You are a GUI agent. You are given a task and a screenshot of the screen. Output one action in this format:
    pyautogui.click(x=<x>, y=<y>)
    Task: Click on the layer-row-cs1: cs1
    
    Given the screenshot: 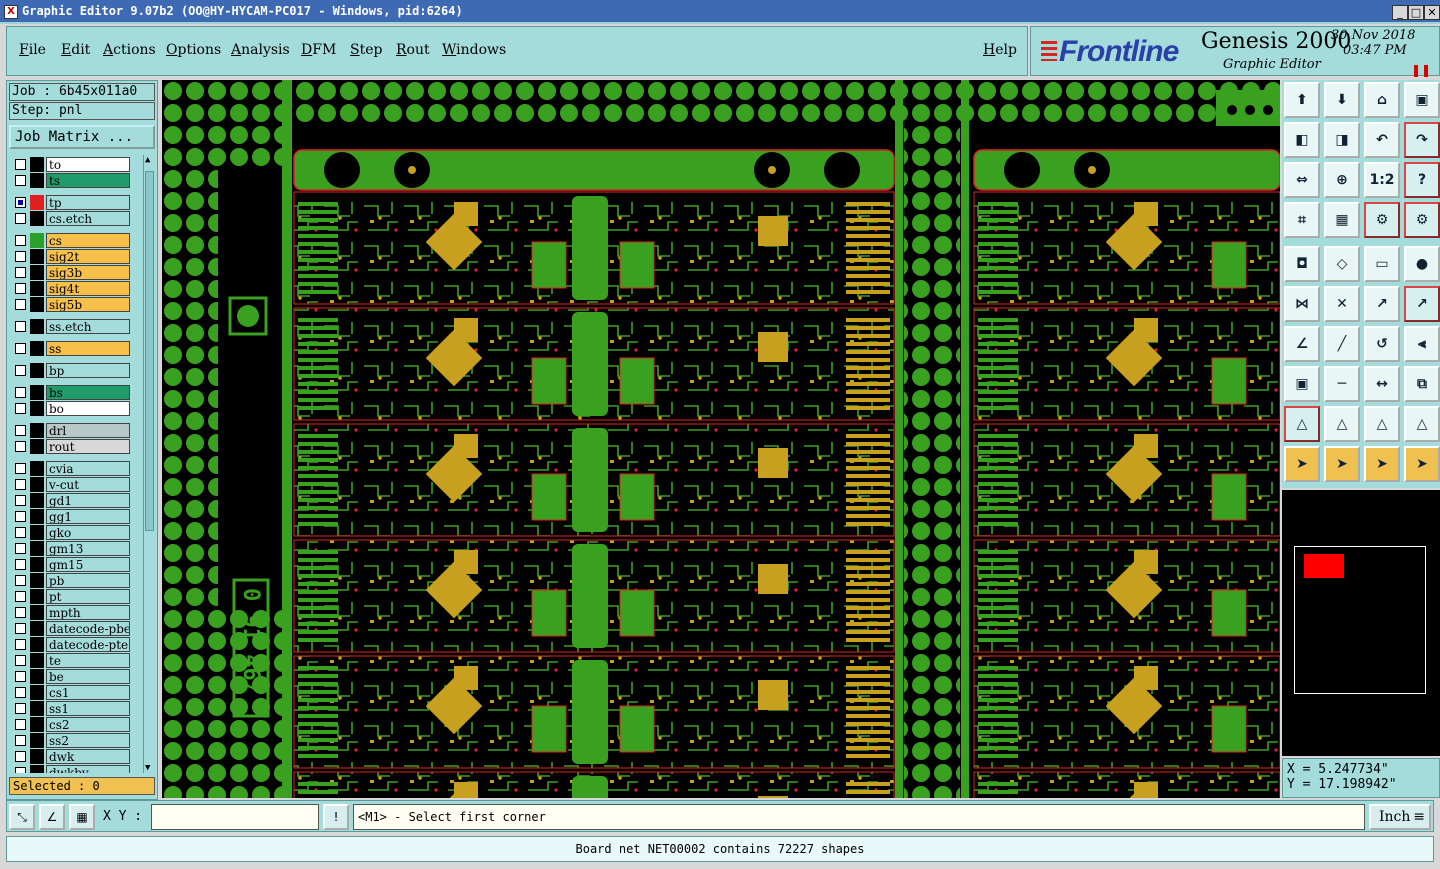 What is the action you would take?
    pyautogui.click(x=71, y=692)
    